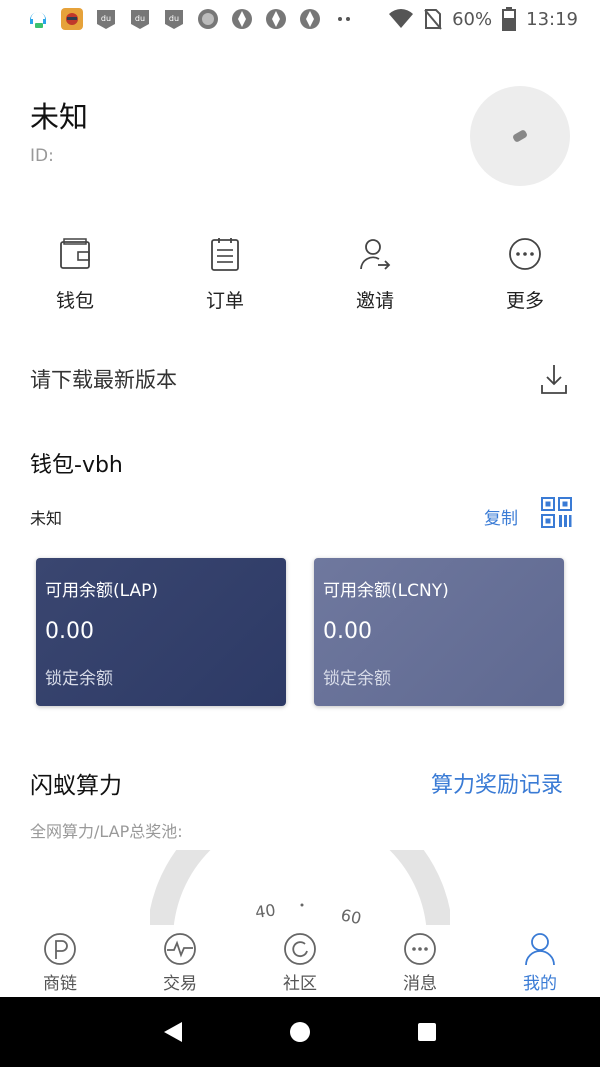 The width and height of the screenshot is (600, 1067). Describe the element at coordinates (540, 949) in the screenshot. I see `profile-icon` at that location.